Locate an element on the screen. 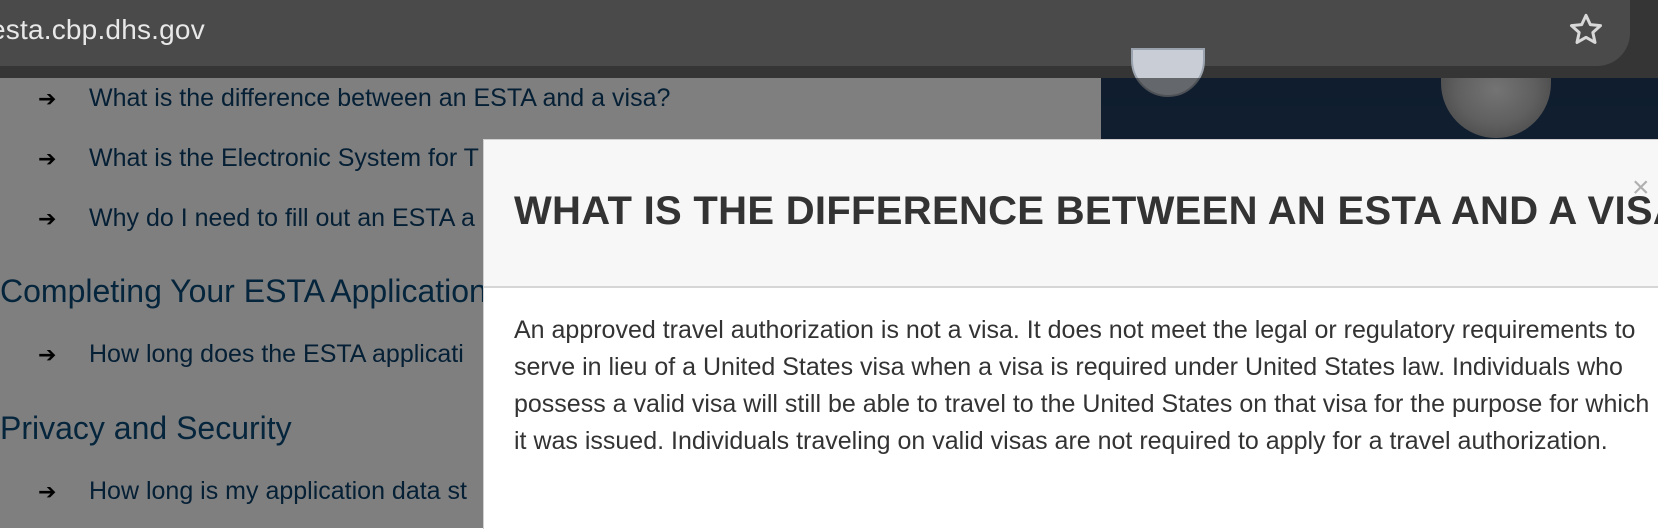 This screenshot has height=529, width=1658. browser-toolbar: esta.cbp.dhs.gov is located at coordinates (829, 39).